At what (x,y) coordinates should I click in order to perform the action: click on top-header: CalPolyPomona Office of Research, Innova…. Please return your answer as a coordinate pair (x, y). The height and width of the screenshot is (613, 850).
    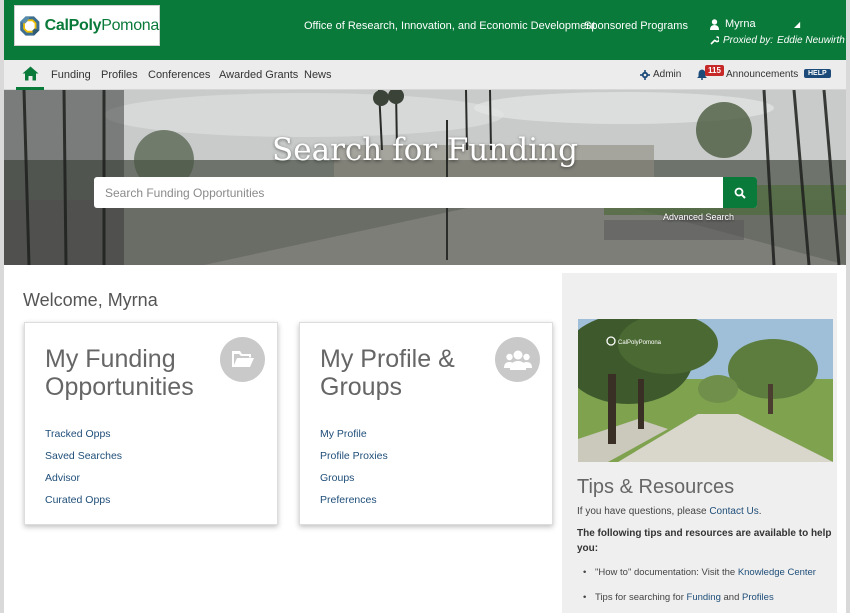
    Looking at the image, I should click on (425, 30).